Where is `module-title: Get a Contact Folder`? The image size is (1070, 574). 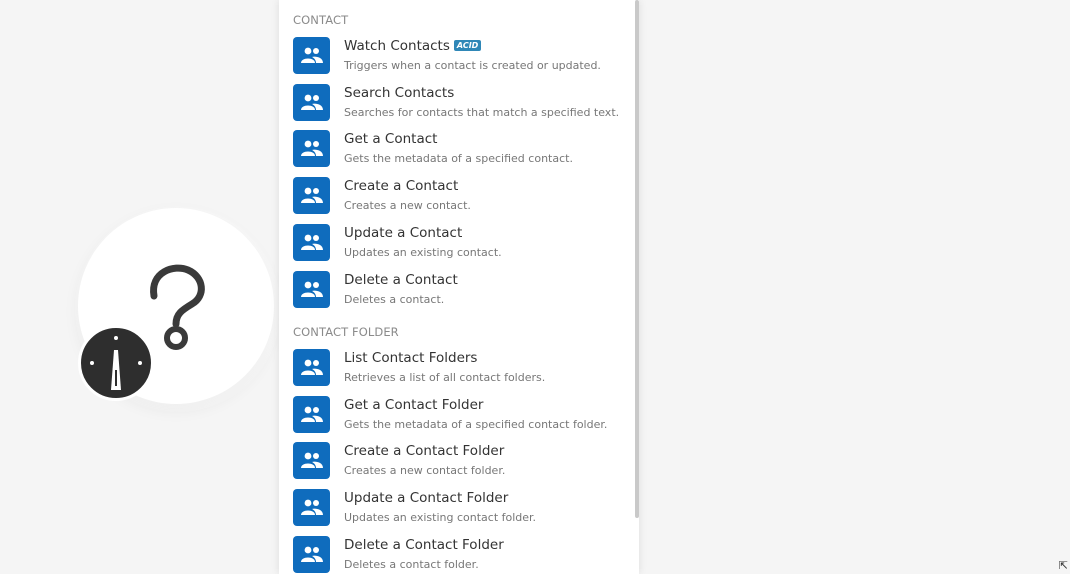
module-title: Get a Contact Folder is located at coordinates (414, 405).